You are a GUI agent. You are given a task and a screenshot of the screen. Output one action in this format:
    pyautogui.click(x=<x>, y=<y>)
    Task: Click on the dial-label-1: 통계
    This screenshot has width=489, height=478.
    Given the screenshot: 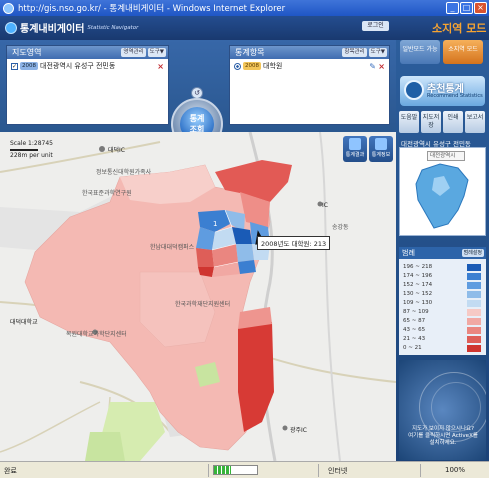 What is the action you would take?
    pyautogui.click(x=197, y=118)
    